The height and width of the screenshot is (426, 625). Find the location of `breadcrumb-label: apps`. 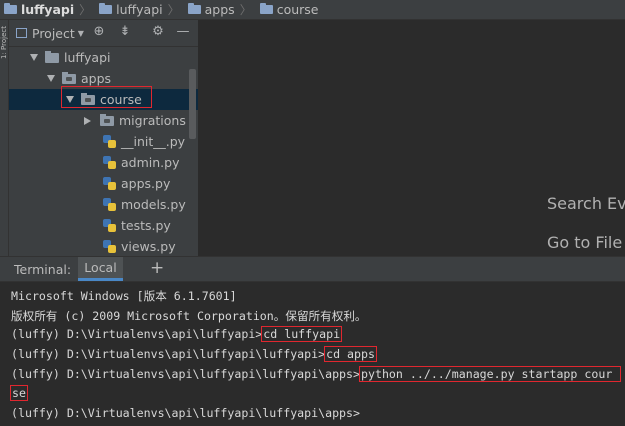

breadcrumb-label: apps is located at coordinates (219, 9).